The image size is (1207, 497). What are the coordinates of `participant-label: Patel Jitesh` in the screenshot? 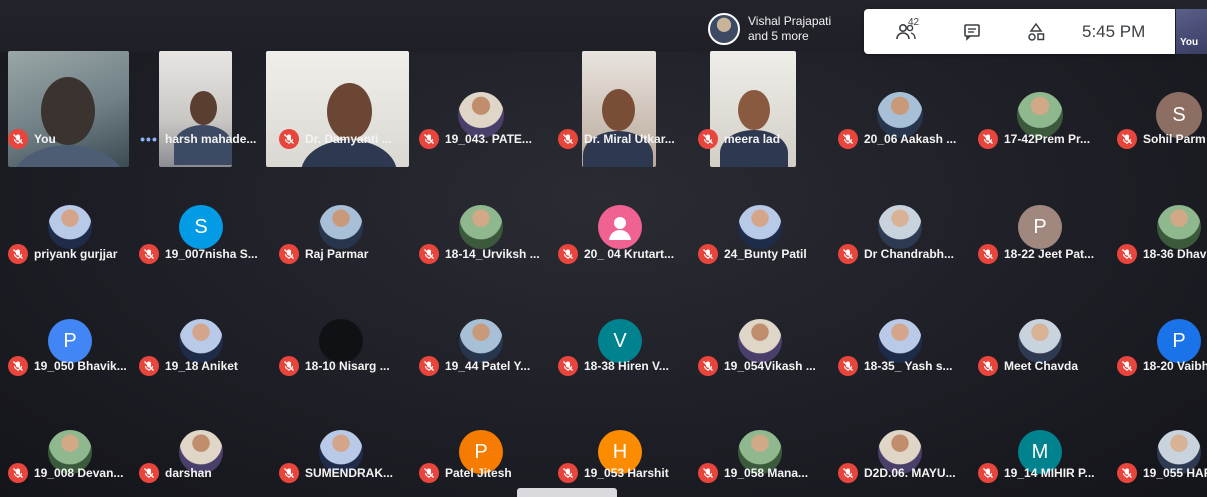 It's located at (465, 473).